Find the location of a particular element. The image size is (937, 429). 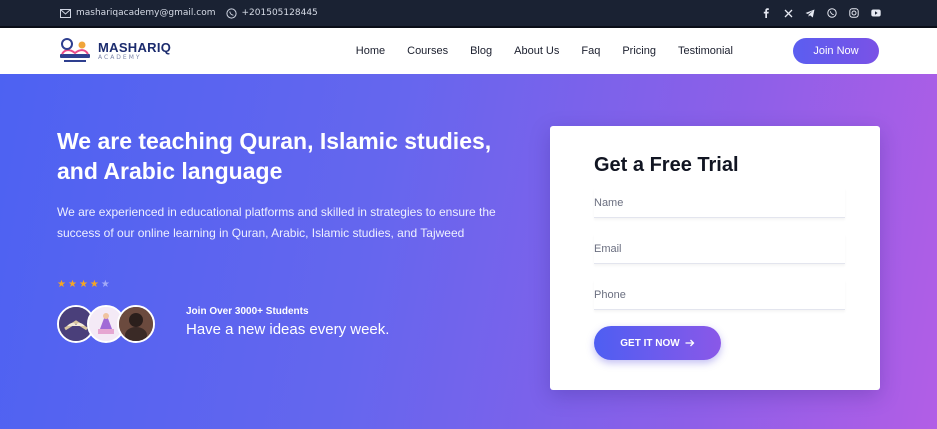

join-now-button: Join Now is located at coordinates (836, 51).